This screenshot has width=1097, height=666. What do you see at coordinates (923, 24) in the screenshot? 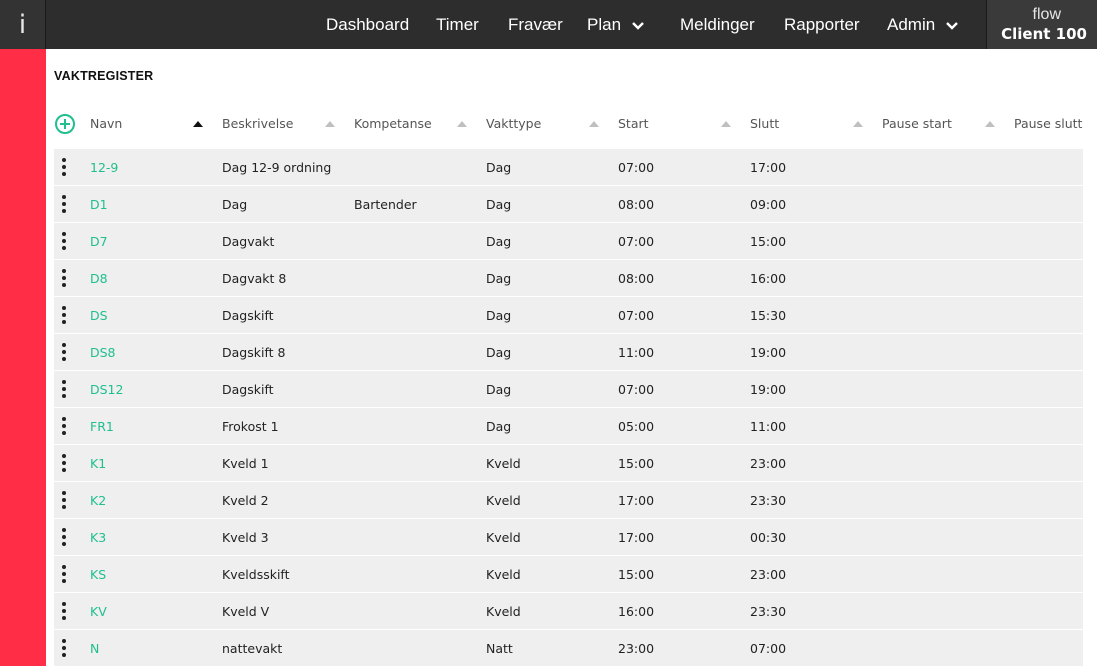
I see `nav-admin: Admin` at bounding box center [923, 24].